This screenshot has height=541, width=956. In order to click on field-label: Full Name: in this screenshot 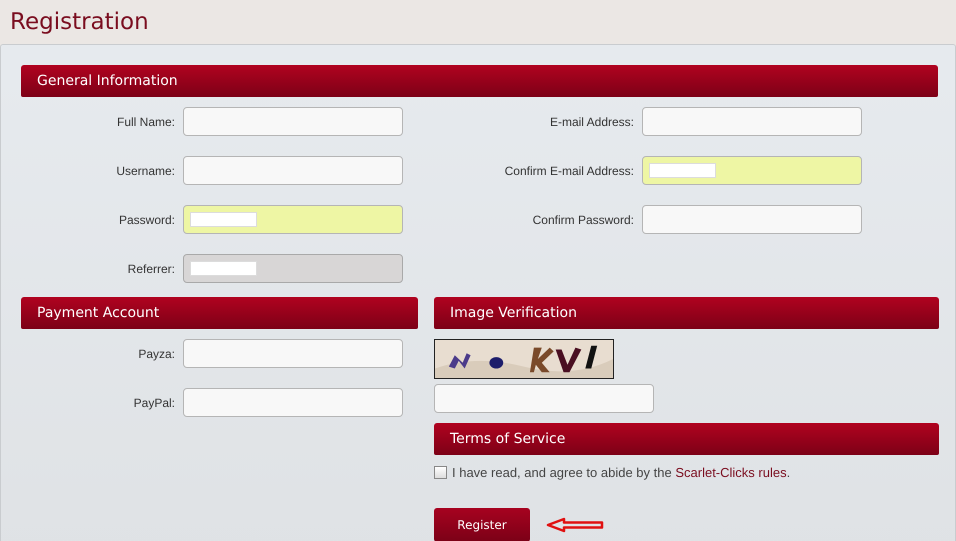, I will do `click(145, 121)`.